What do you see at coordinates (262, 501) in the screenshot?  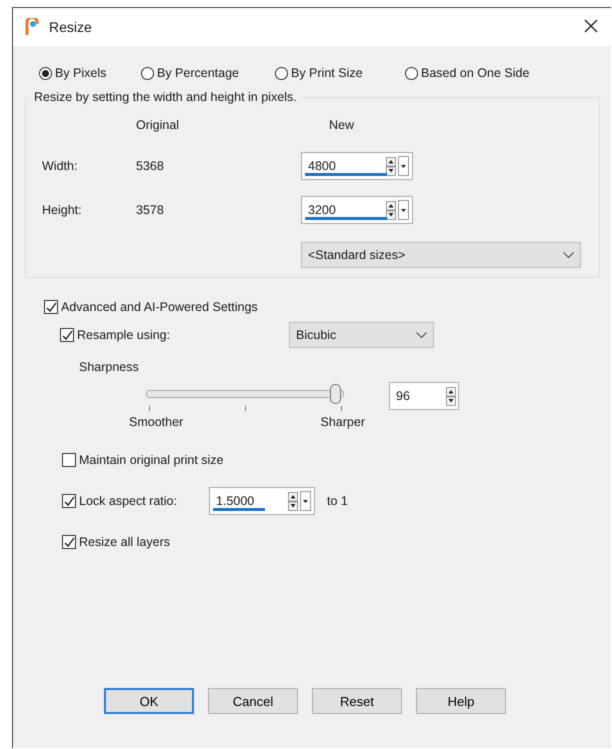 I see `spin-field: 1.5000` at bounding box center [262, 501].